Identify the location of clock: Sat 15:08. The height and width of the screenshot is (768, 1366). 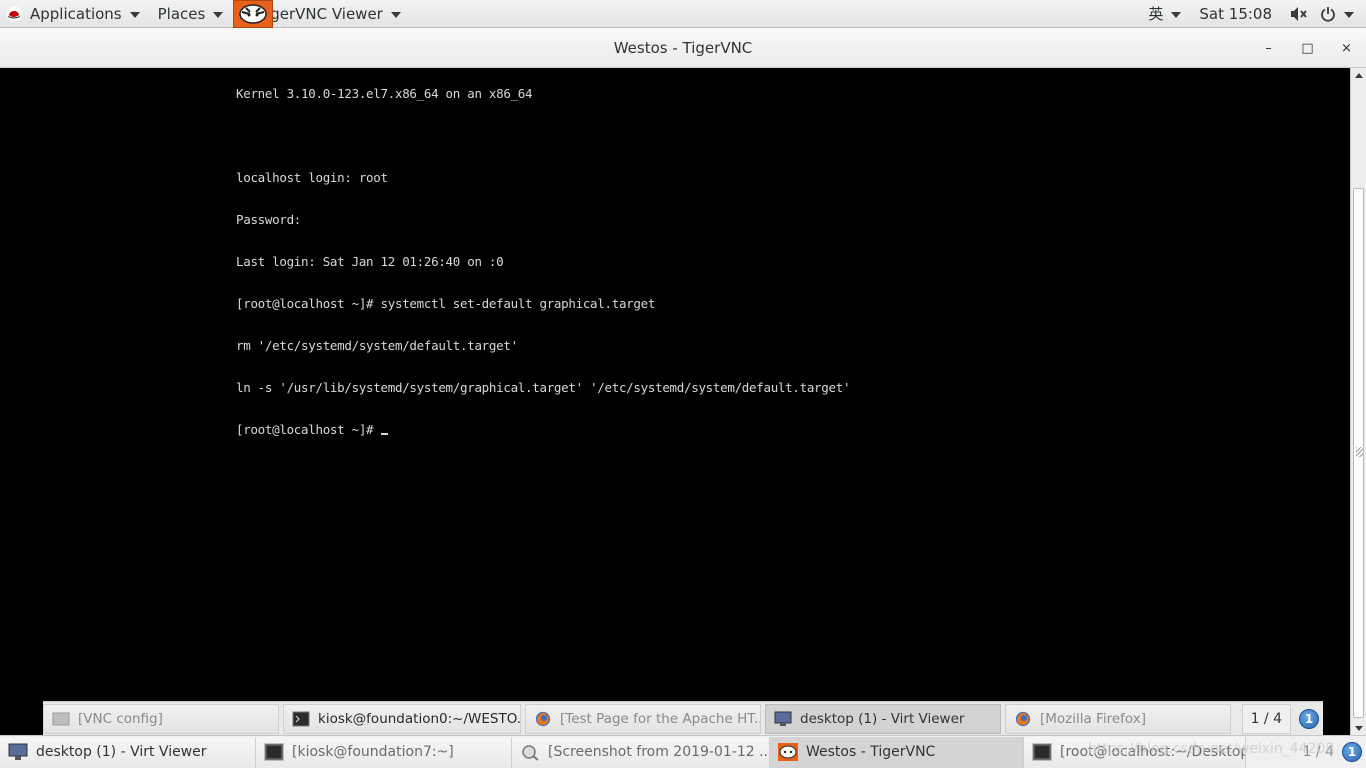
(1235, 14).